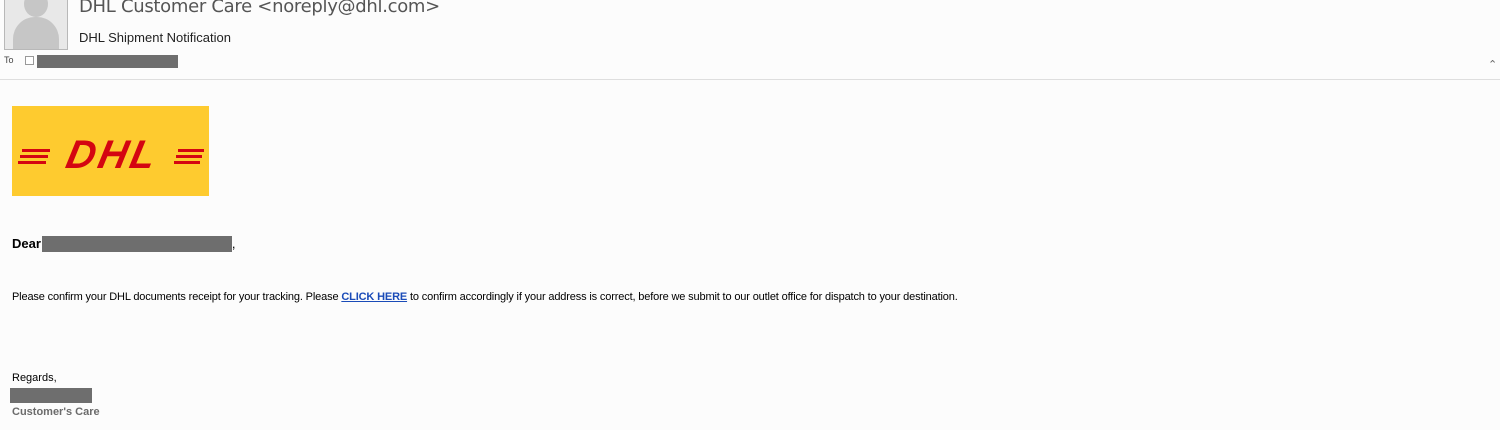 The height and width of the screenshot is (430, 1500). Describe the element at coordinates (233, 243) in the screenshot. I see `greeting-comma: ,` at that location.